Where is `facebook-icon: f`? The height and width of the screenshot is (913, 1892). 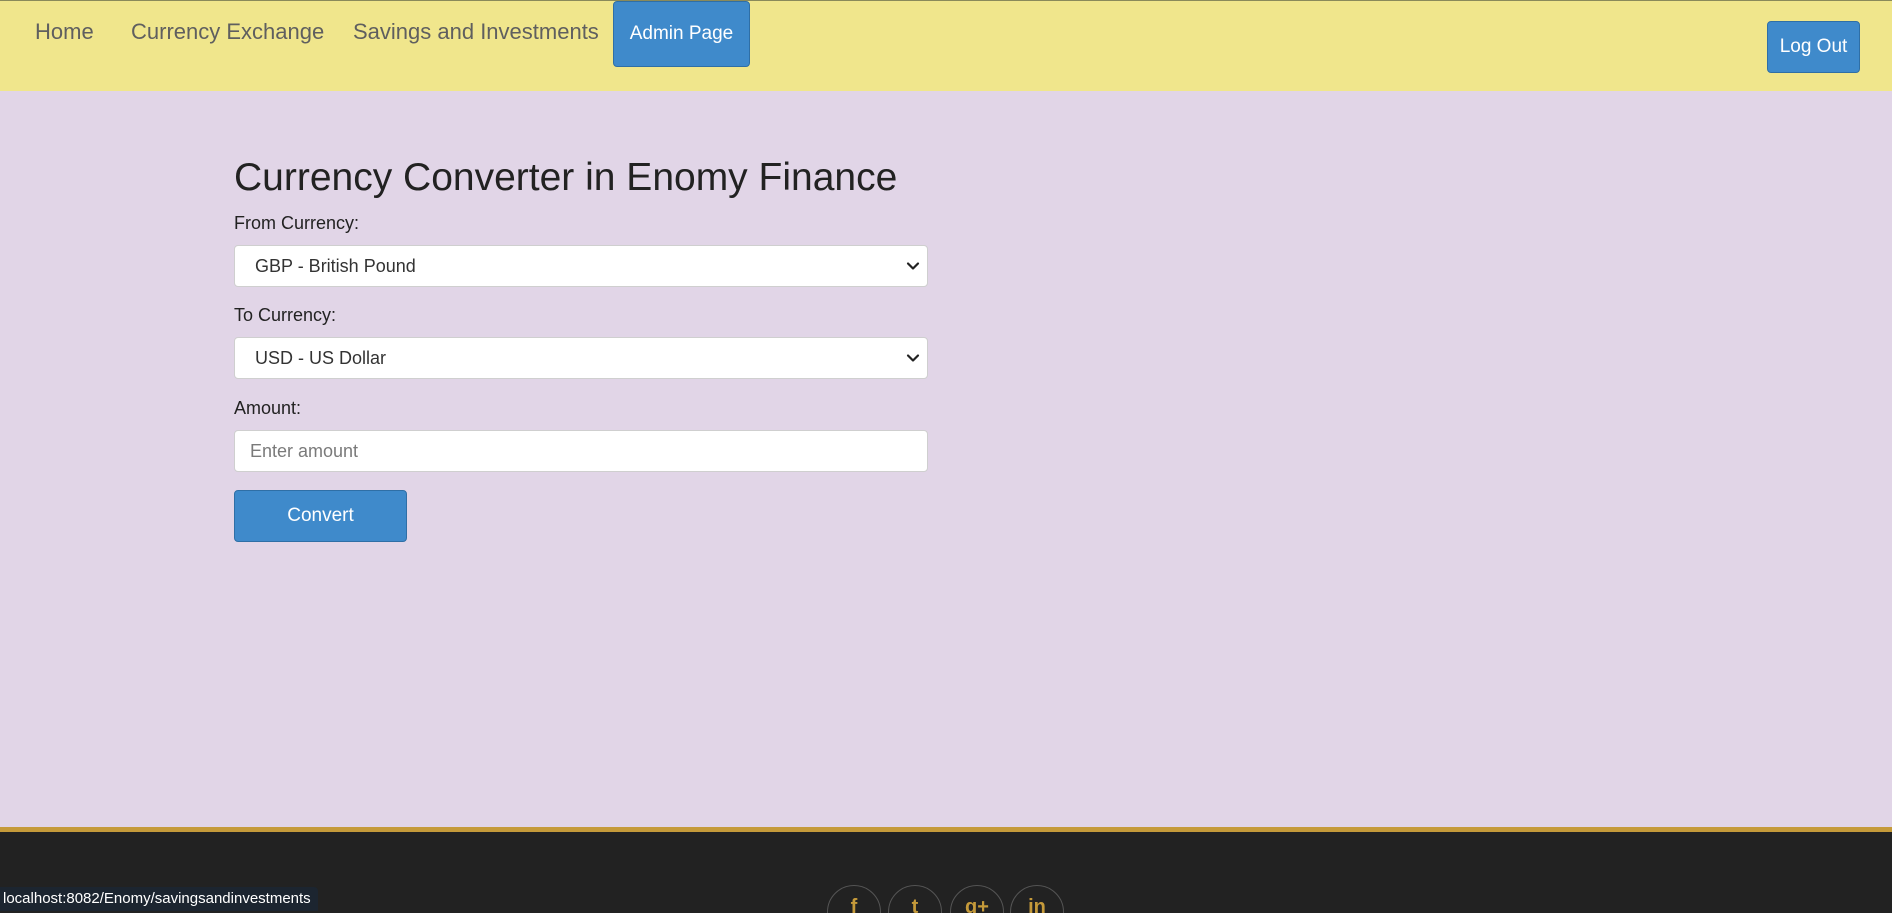 facebook-icon: f is located at coordinates (854, 899).